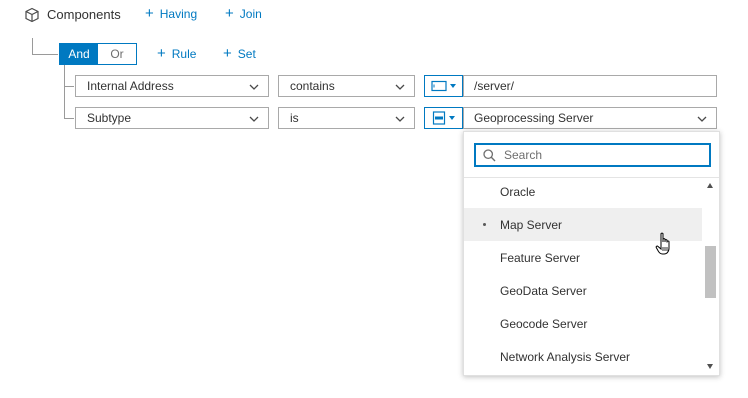 The width and height of the screenshot is (748, 398). What do you see at coordinates (484, 224) in the screenshot?
I see `selected-dot-icon` at bounding box center [484, 224].